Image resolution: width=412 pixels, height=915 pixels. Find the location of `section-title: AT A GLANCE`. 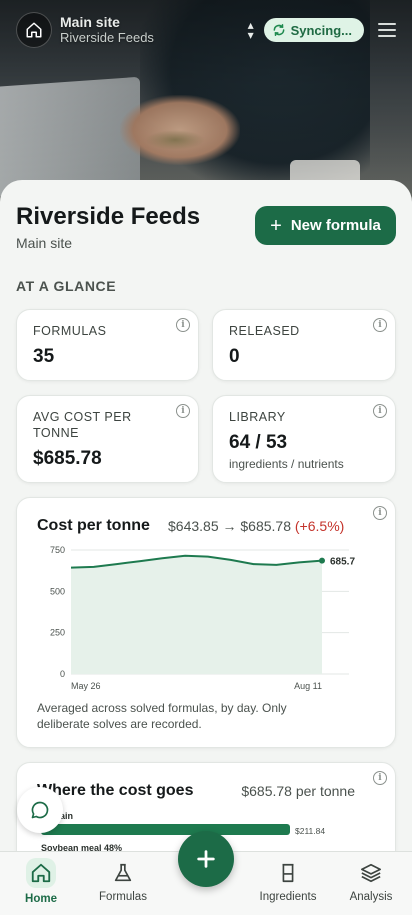

section-title: AT A GLANCE is located at coordinates (66, 286).